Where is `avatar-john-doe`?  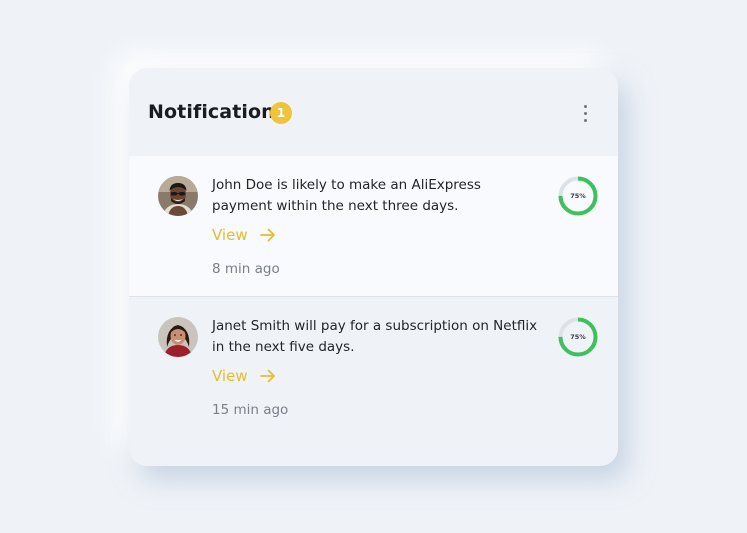 avatar-john-doe is located at coordinates (178, 196).